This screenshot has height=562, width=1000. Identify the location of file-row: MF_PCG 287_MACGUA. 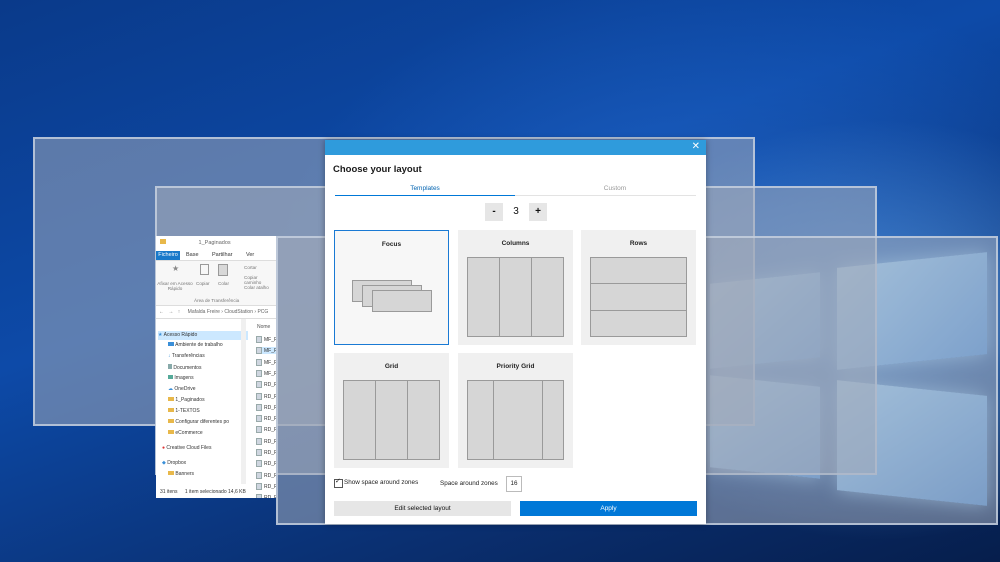
(266, 362).